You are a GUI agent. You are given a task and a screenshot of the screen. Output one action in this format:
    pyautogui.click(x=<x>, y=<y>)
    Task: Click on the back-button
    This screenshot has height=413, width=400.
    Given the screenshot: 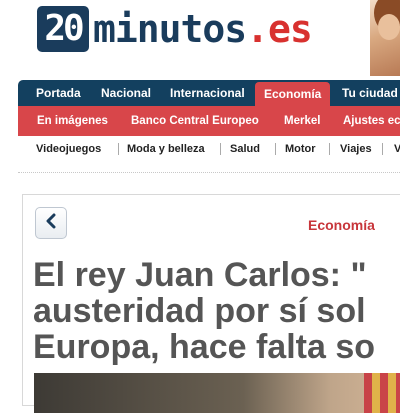 What is the action you would take?
    pyautogui.click(x=51, y=223)
    